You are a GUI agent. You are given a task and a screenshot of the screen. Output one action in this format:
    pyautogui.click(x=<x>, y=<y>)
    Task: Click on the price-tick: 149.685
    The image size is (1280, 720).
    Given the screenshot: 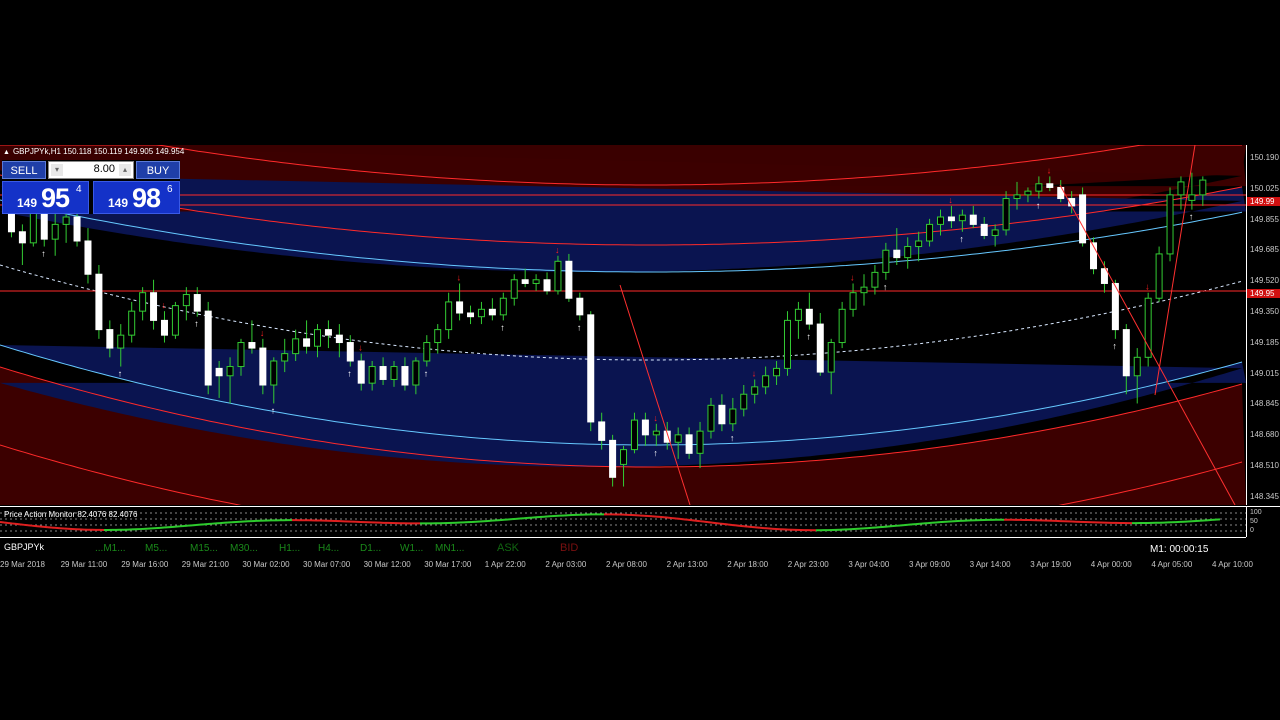 What is the action you would take?
    pyautogui.click(x=1264, y=250)
    